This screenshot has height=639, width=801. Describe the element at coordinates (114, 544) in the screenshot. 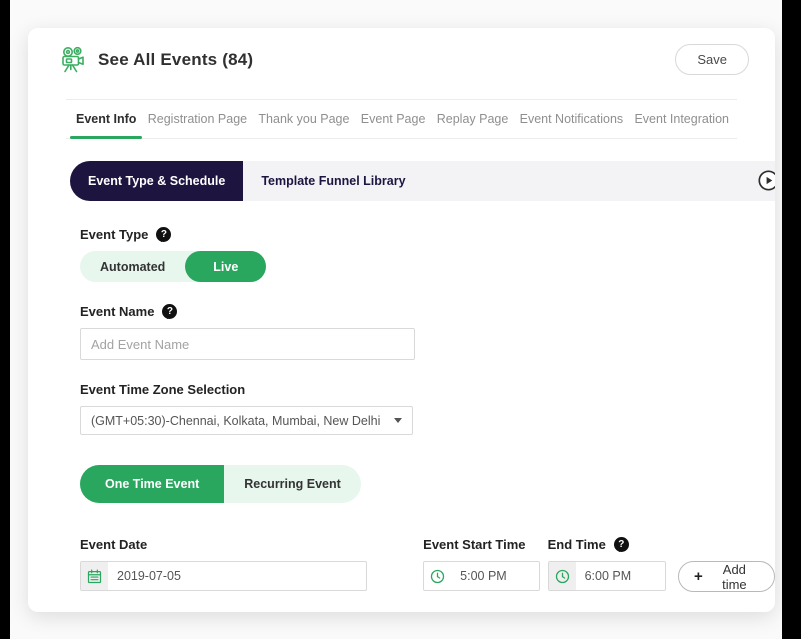

I see `event-date-label: Event Date` at that location.